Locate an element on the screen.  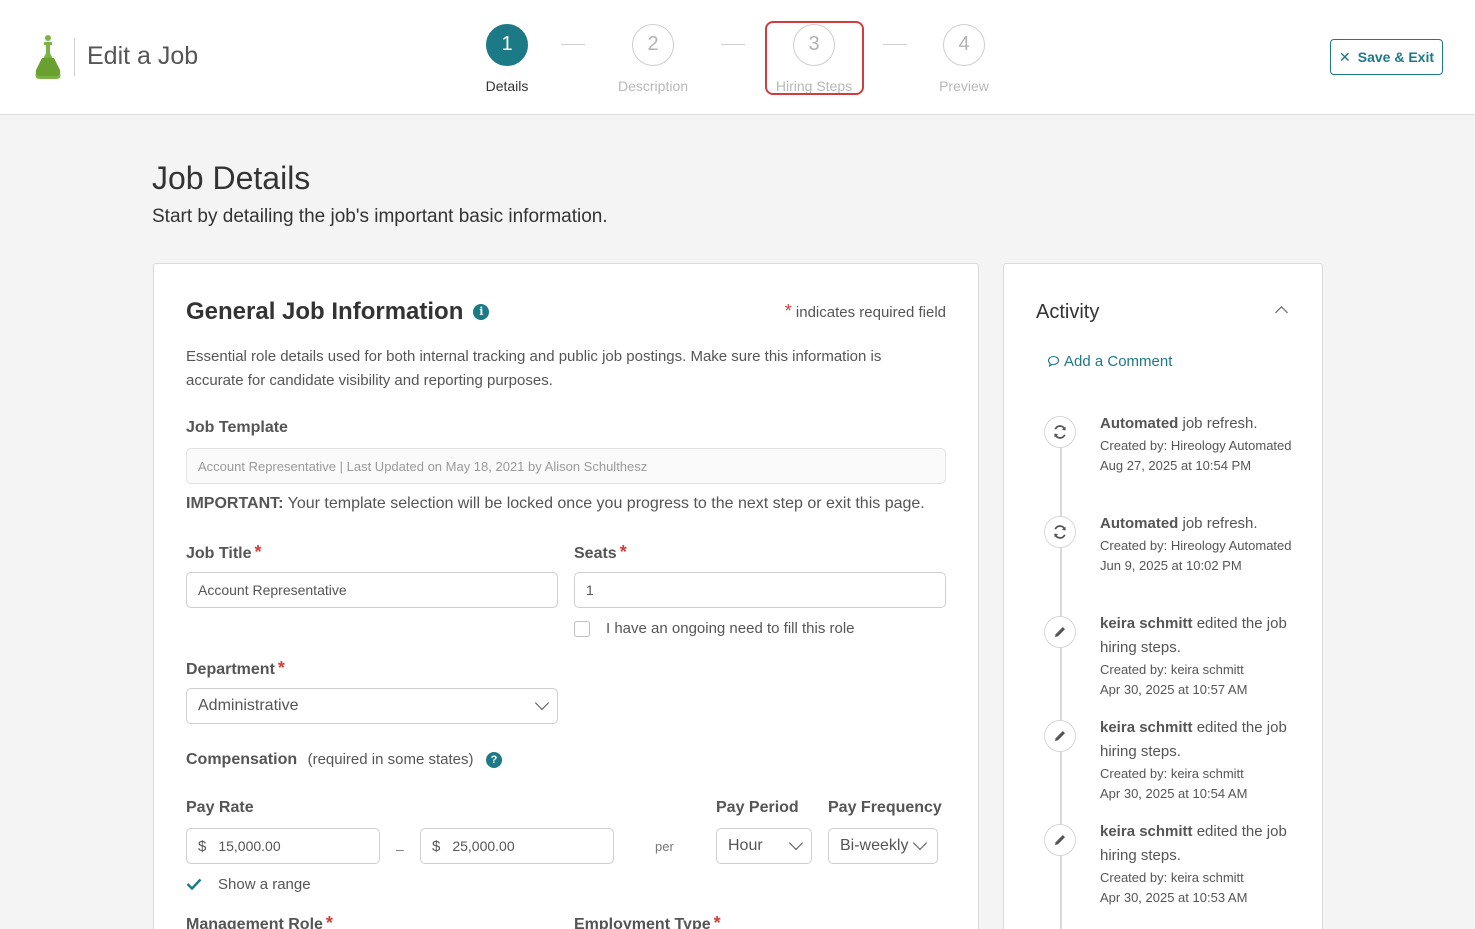
step-number: 2 is located at coordinates (653, 45).